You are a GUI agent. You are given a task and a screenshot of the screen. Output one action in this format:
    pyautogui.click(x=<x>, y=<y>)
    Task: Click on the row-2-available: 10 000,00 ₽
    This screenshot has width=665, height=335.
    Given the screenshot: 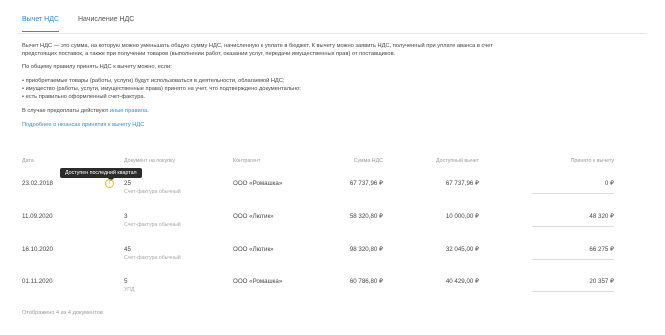 What is the action you would take?
    pyautogui.click(x=462, y=216)
    